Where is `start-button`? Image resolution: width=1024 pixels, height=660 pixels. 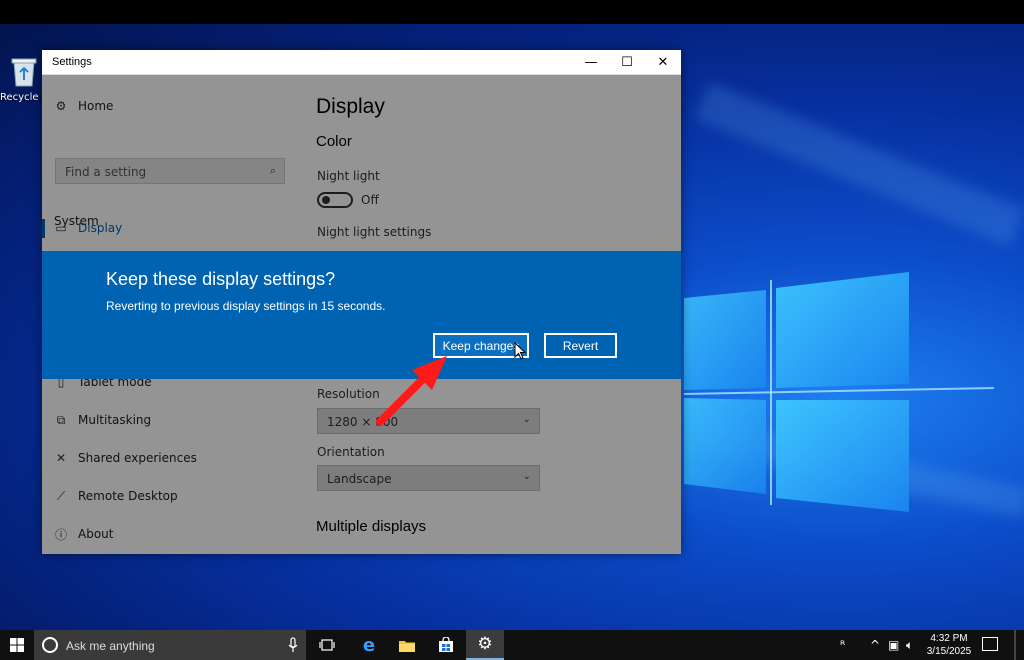
start-button is located at coordinates (17, 645).